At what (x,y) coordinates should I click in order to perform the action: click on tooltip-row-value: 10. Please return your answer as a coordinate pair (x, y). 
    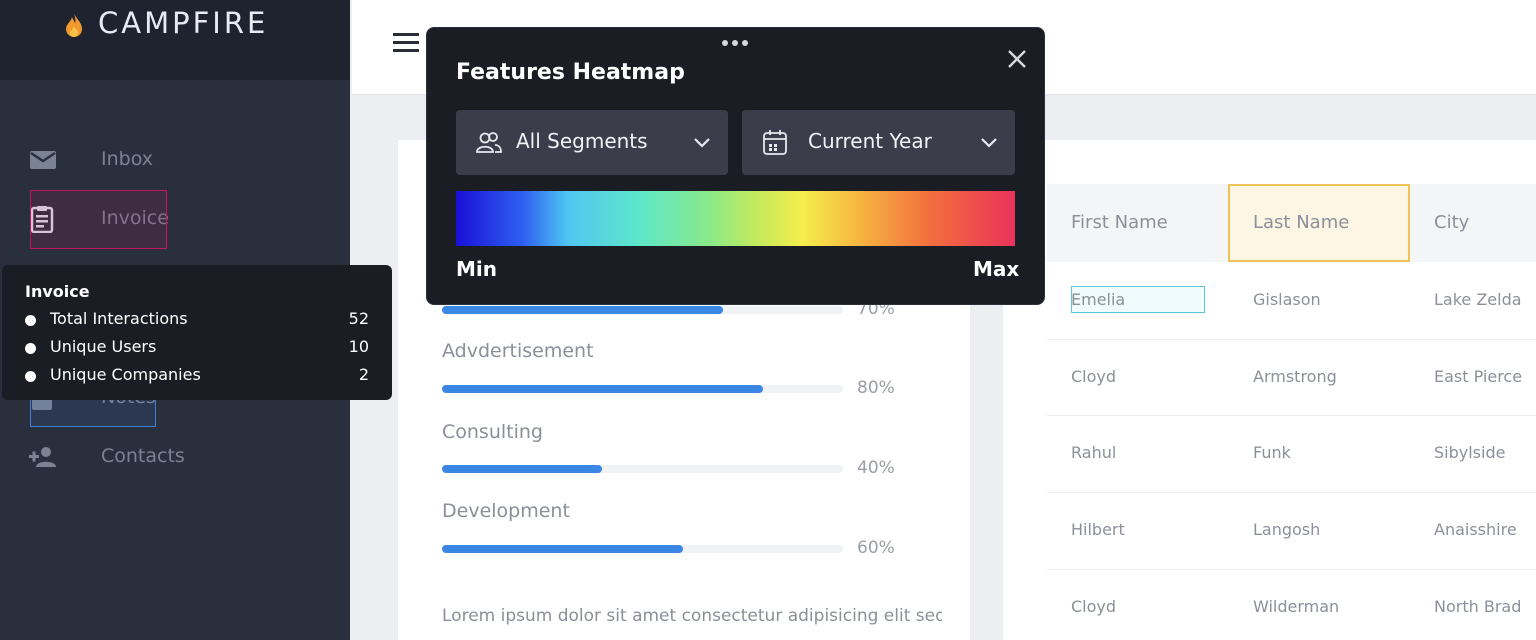
    Looking at the image, I should click on (358, 346).